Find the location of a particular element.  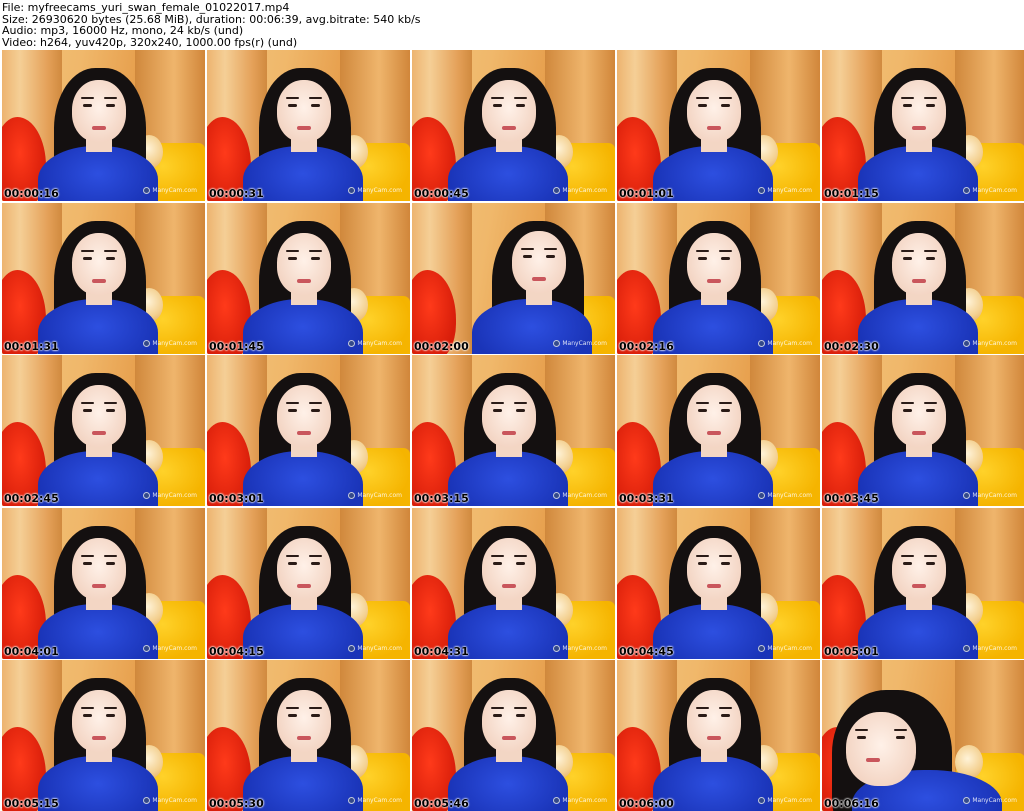

video-thumbnail: ManyCam.com 00:04:15 is located at coordinates (308, 583).